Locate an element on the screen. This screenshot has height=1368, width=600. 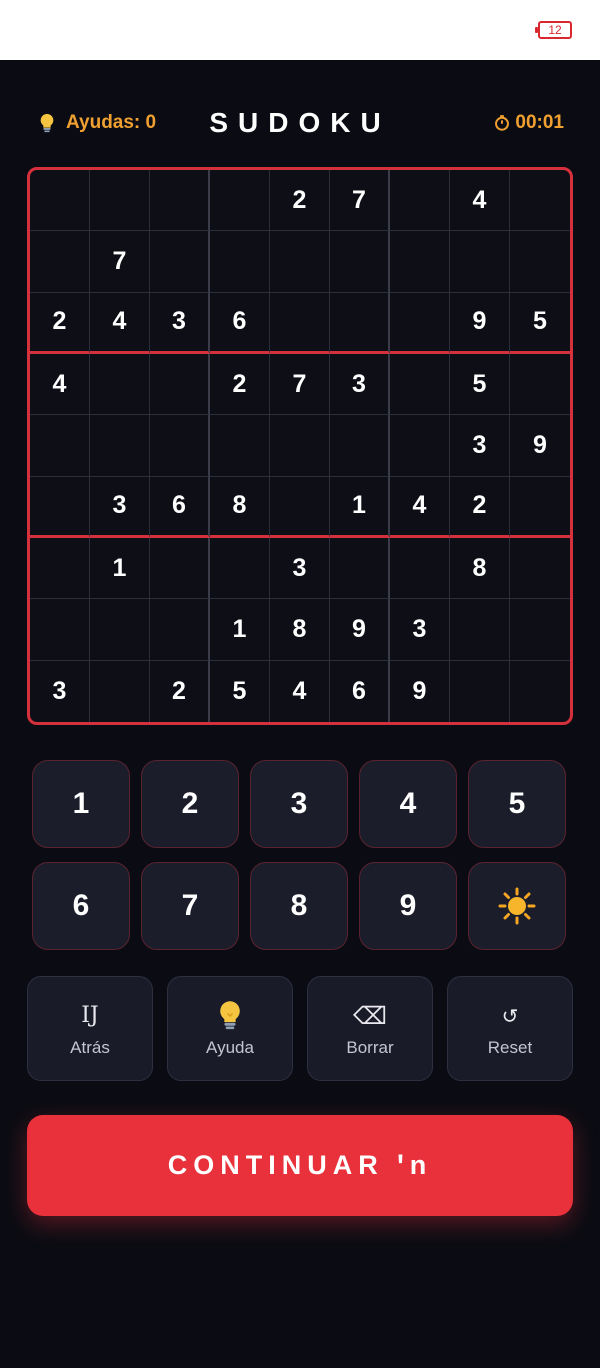
continue-button: CONTINUAR ꞌn is located at coordinates (300, 1165).